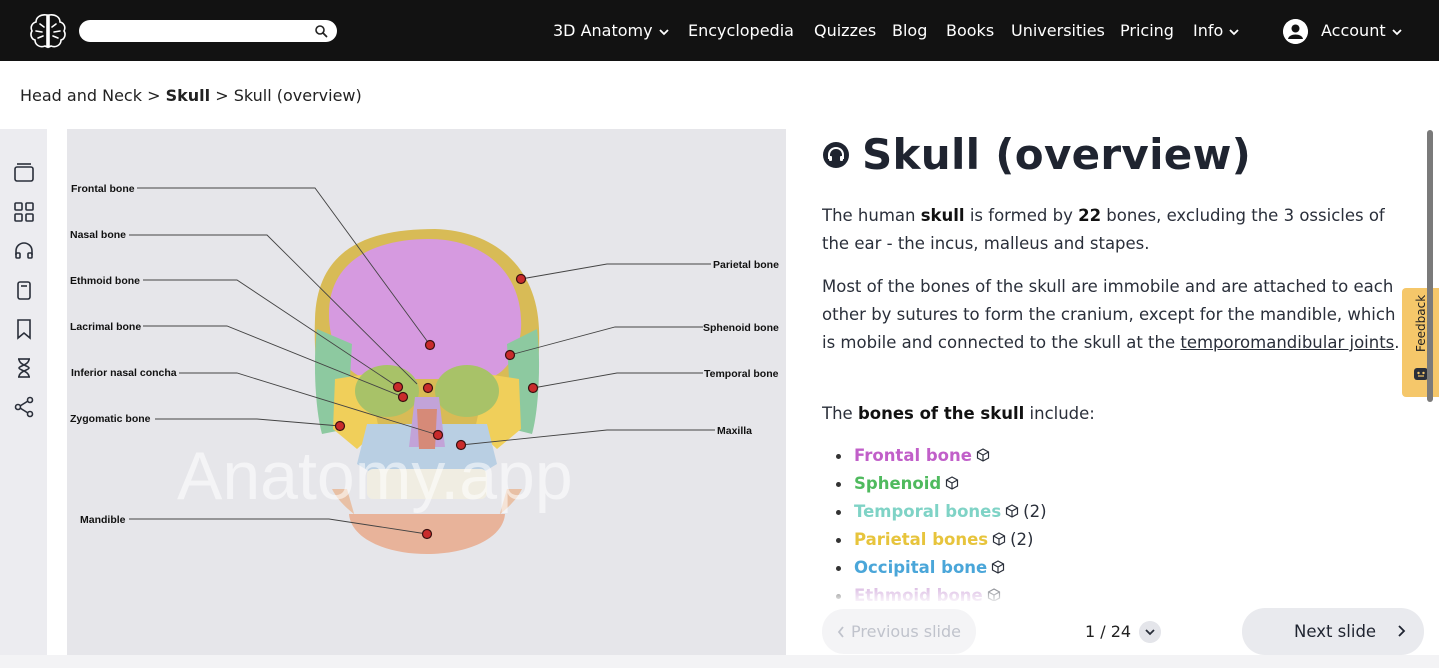 Image resolution: width=1439 pixels, height=668 pixels. Describe the element at coordinates (81, 95) in the screenshot. I see `breadcrumb-head-and-neck: Head and Neck` at that location.